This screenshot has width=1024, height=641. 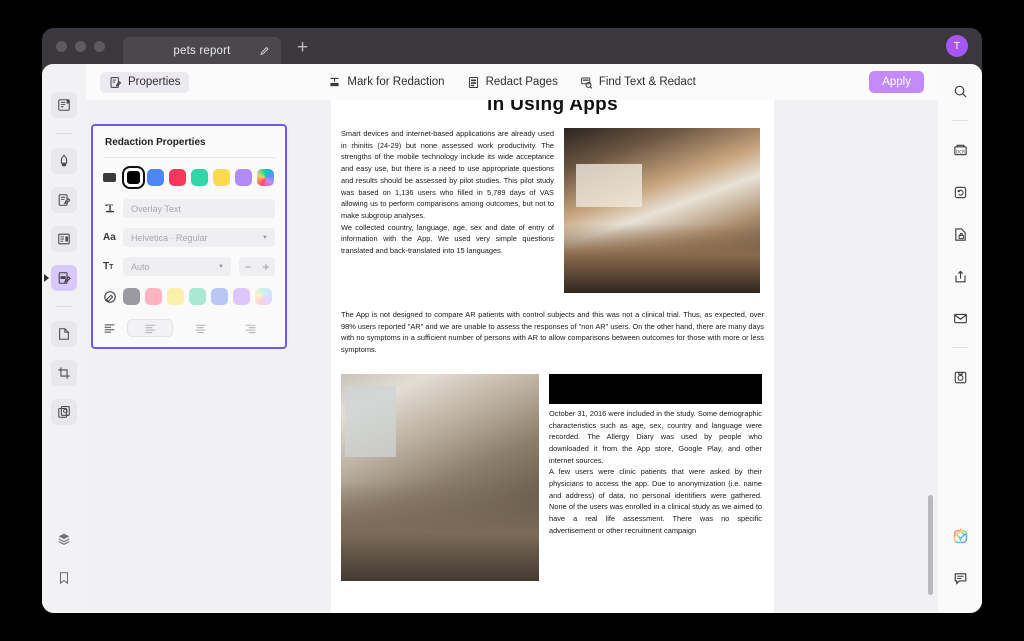 I want to click on document-image-workspace, so click(x=440, y=477).